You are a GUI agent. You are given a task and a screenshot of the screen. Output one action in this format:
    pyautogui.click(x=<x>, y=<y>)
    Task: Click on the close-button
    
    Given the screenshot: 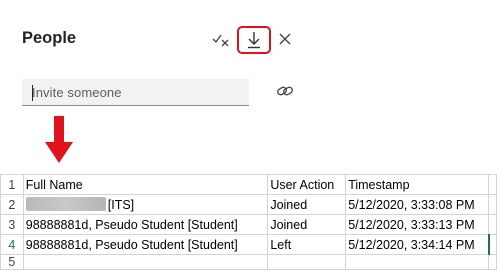 What is the action you would take?
    pyautogui.click(x=285, y=39)
    